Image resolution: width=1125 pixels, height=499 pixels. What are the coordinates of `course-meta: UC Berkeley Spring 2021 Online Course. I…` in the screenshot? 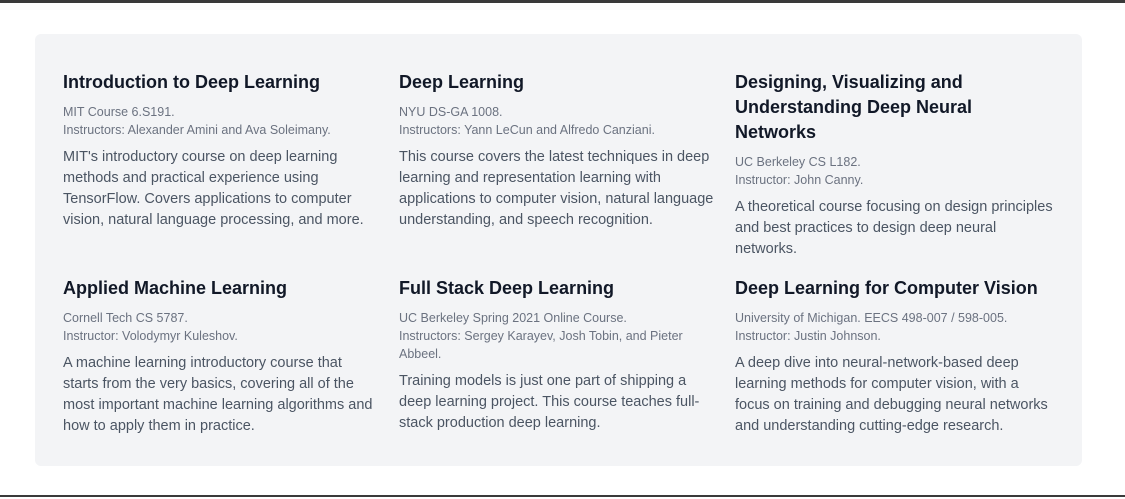 It's located at (558, 336).